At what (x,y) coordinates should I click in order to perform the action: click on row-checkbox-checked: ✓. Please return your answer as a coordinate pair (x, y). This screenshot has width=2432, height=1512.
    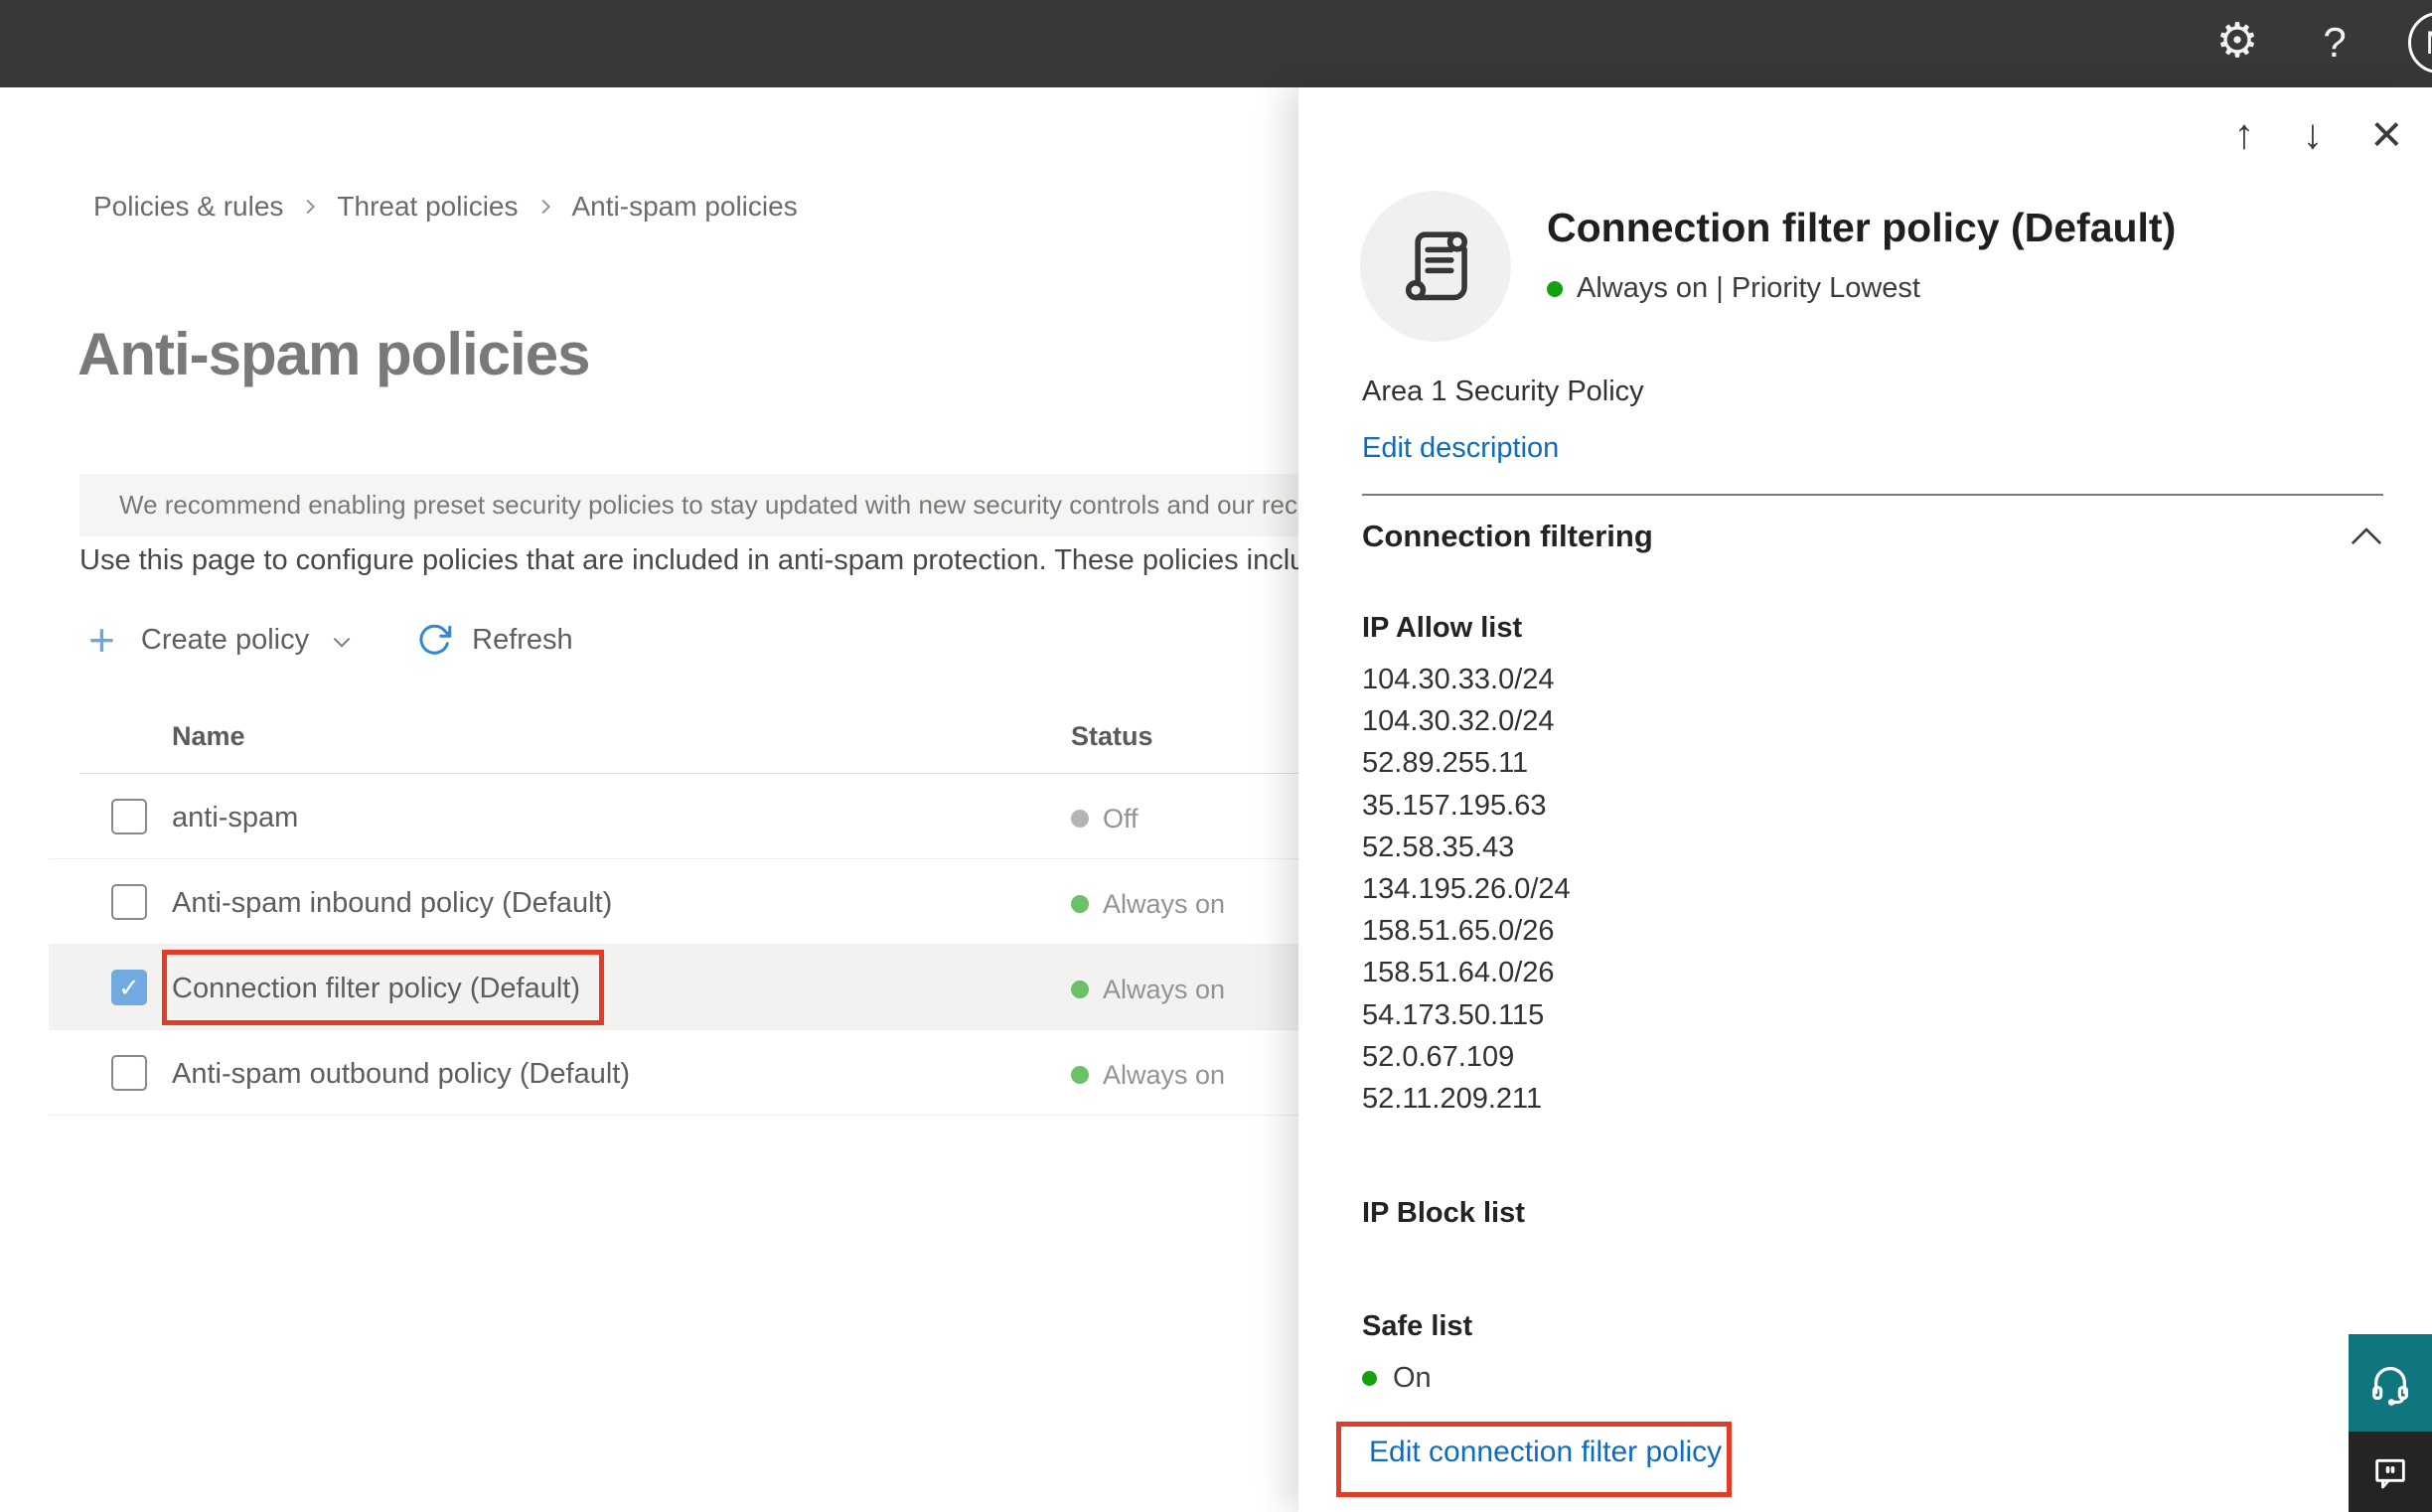
    Looking at the image, I should click on (129, 987).